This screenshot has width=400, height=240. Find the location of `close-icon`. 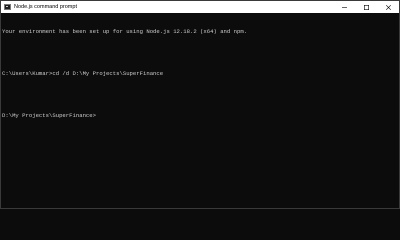

close-icon is located at coordinates (388, 7).